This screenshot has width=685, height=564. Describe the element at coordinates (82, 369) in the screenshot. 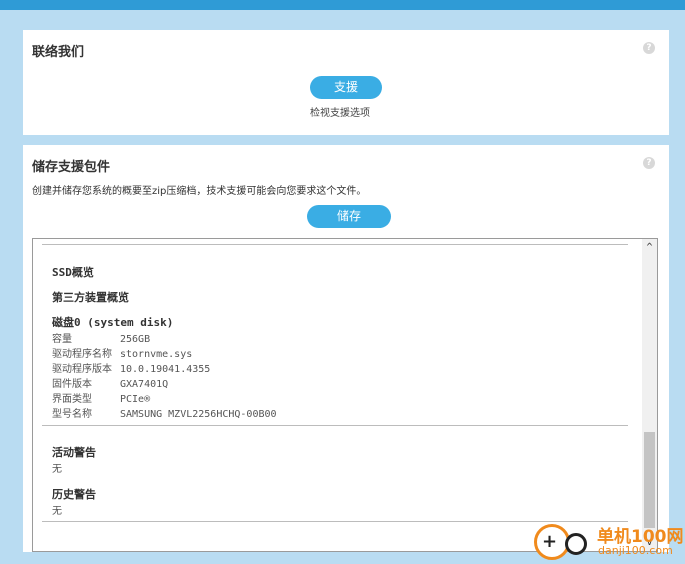

I see `disk-info-key: 驱动程序版本` at that location.